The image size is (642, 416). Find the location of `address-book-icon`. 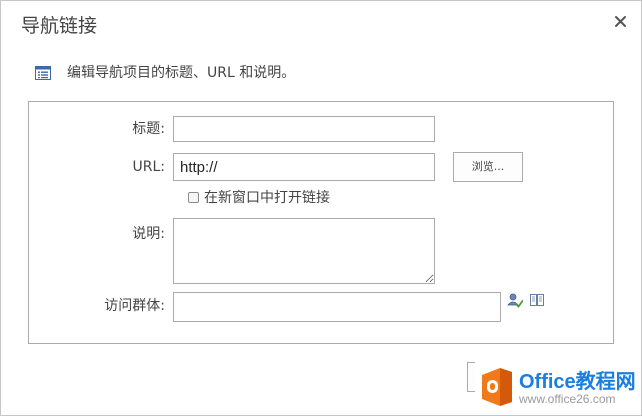

address-book-icon is located at coordinates (537, 300).